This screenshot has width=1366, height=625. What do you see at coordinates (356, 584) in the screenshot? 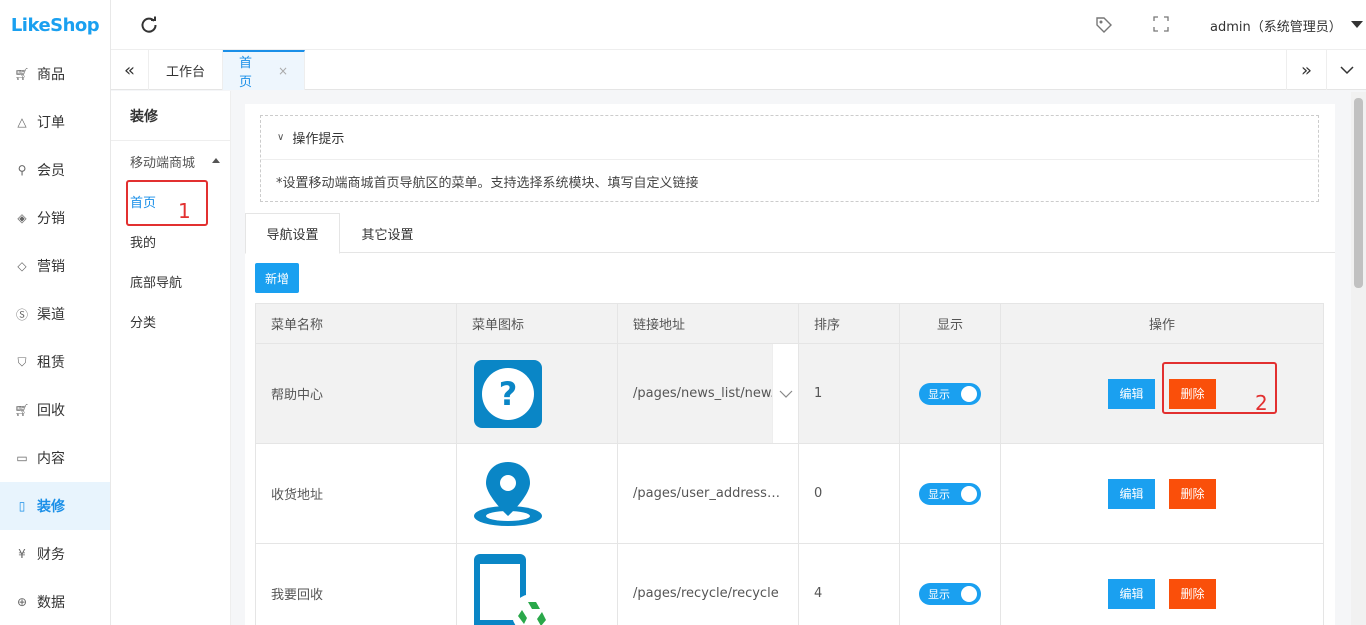
I see `menu-name: 我要回收` at bounding box center [356, 584].